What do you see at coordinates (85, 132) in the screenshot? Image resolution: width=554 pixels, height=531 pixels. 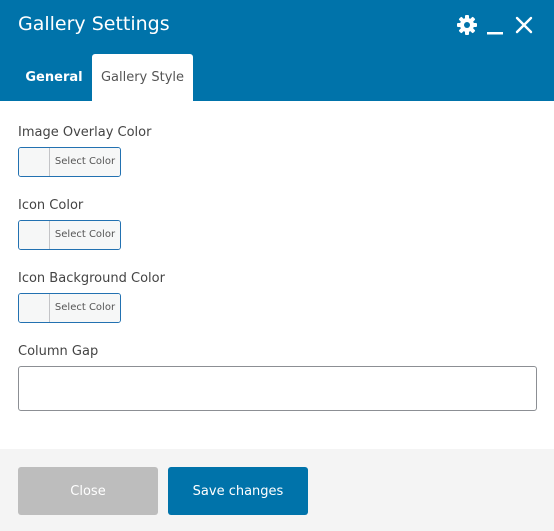 I see `overlay-color-label: Image Overlay Color` at bounding box center [85, 132].